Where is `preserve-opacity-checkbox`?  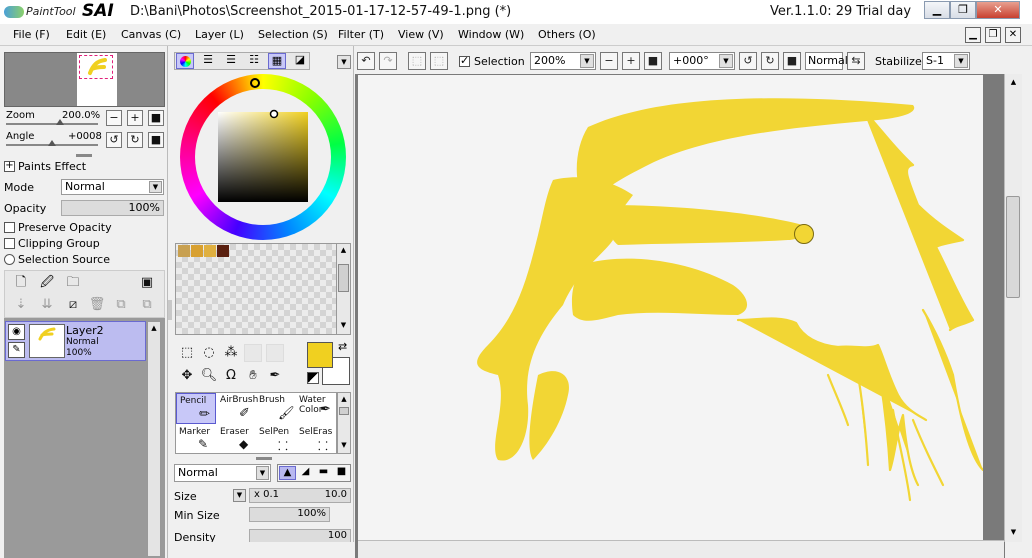
preserve-opacity-checkbox is located at coordinates (9, 227).